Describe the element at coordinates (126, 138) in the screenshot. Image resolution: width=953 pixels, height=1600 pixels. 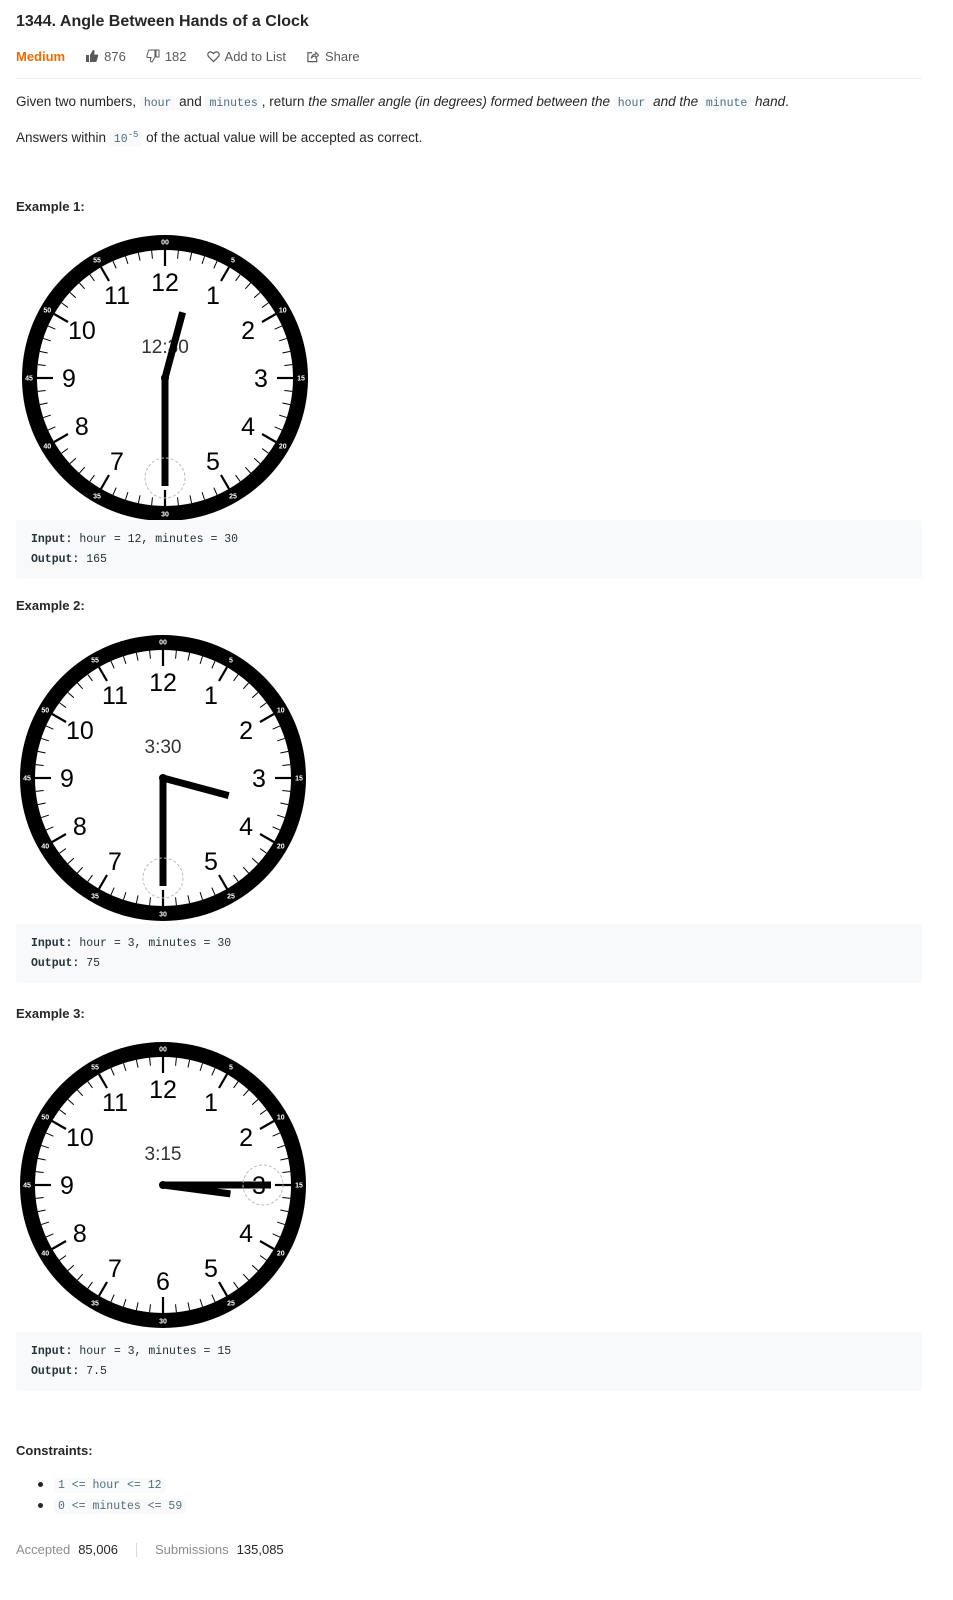
I see `inline-code-tolerance: 10-5` at that location.